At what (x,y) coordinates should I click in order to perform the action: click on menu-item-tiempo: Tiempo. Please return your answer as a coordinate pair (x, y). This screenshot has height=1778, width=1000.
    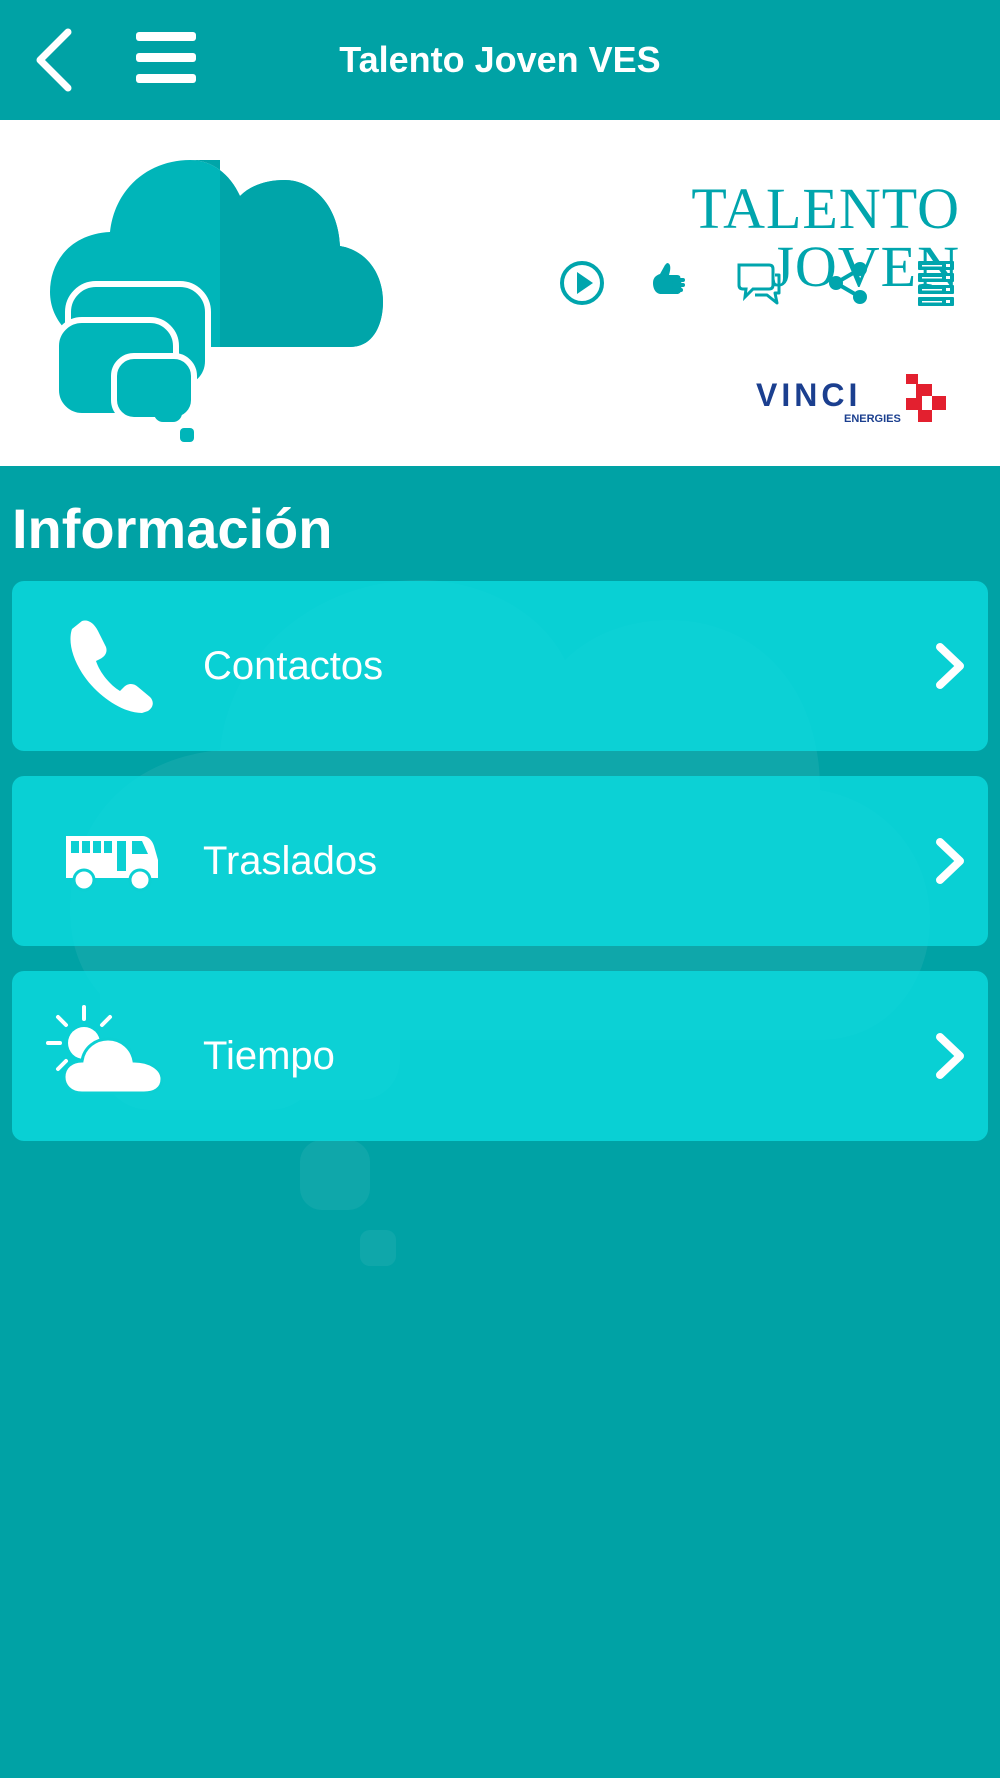
    Looking at the image, I should click on (500, 1056).